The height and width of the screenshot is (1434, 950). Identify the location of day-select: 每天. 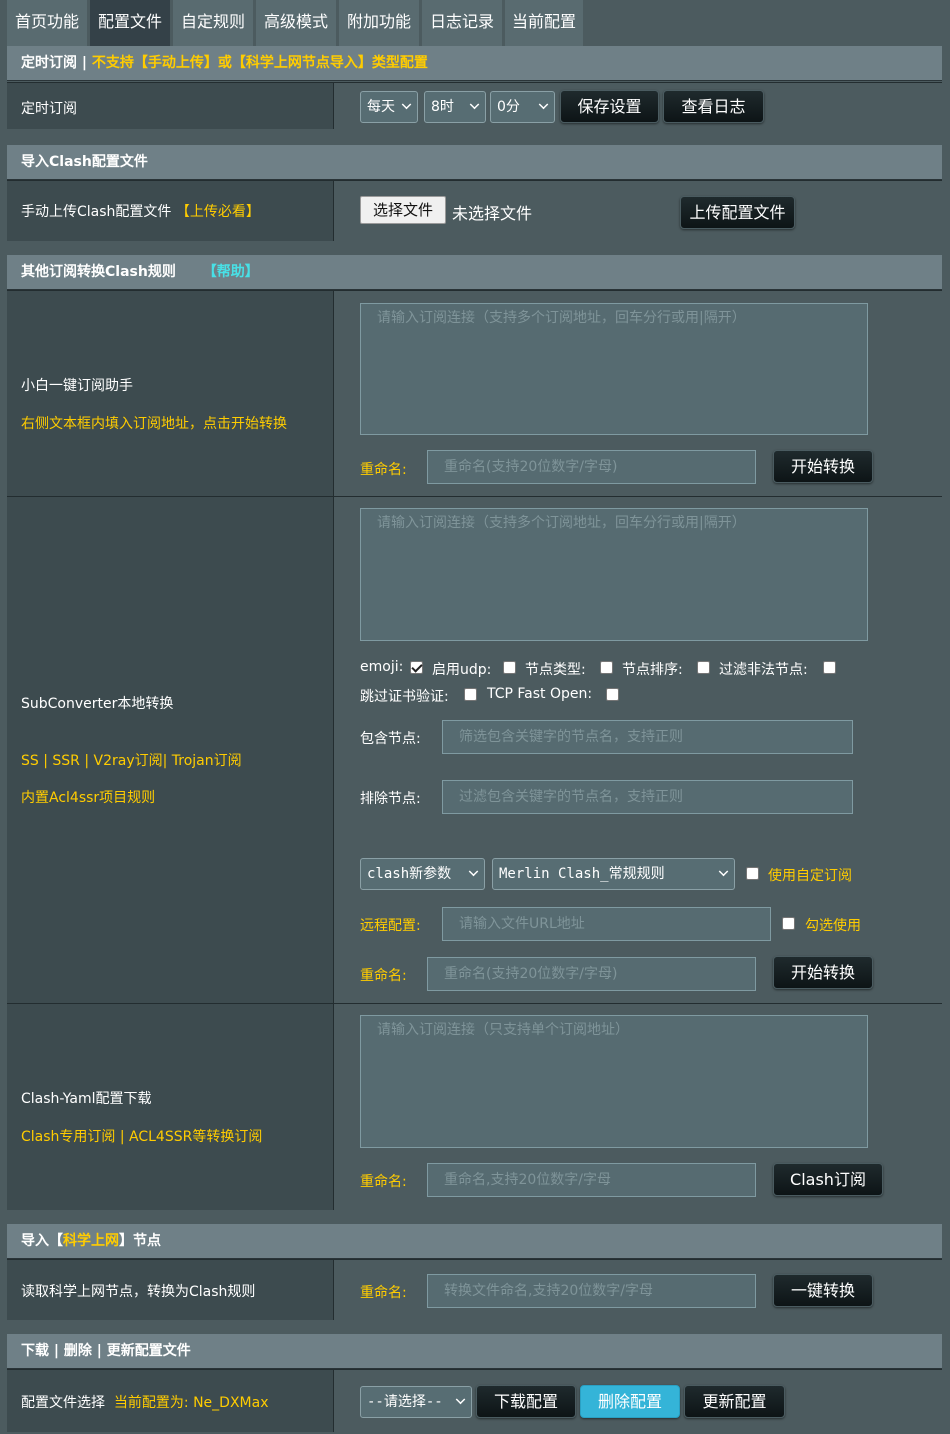
(389, 107).